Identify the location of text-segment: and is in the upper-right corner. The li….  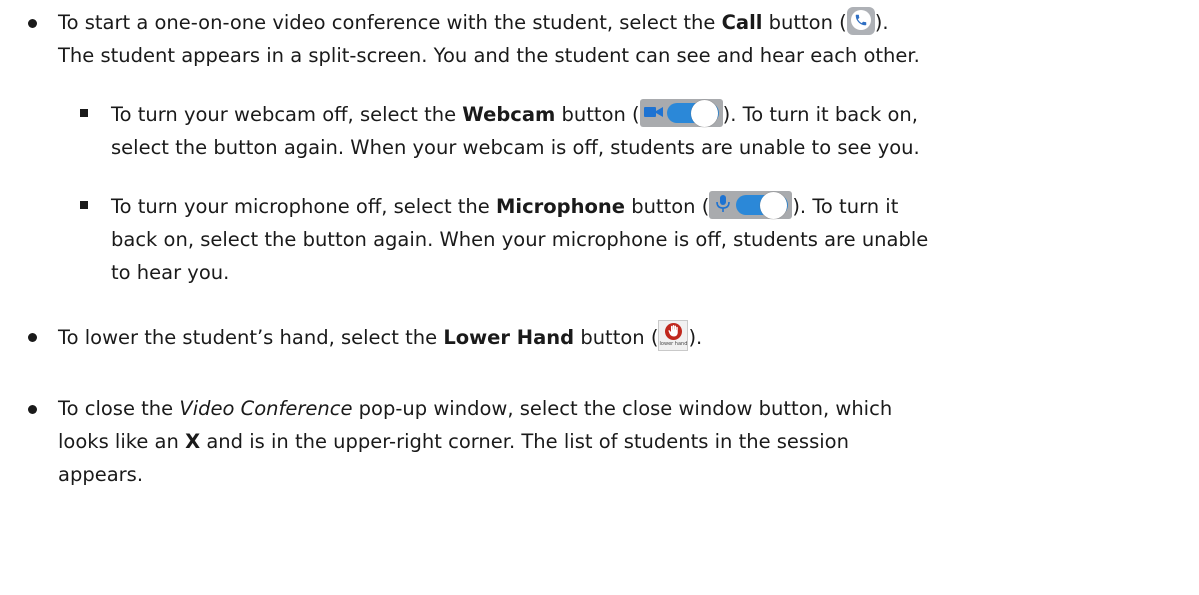
(524, 441).